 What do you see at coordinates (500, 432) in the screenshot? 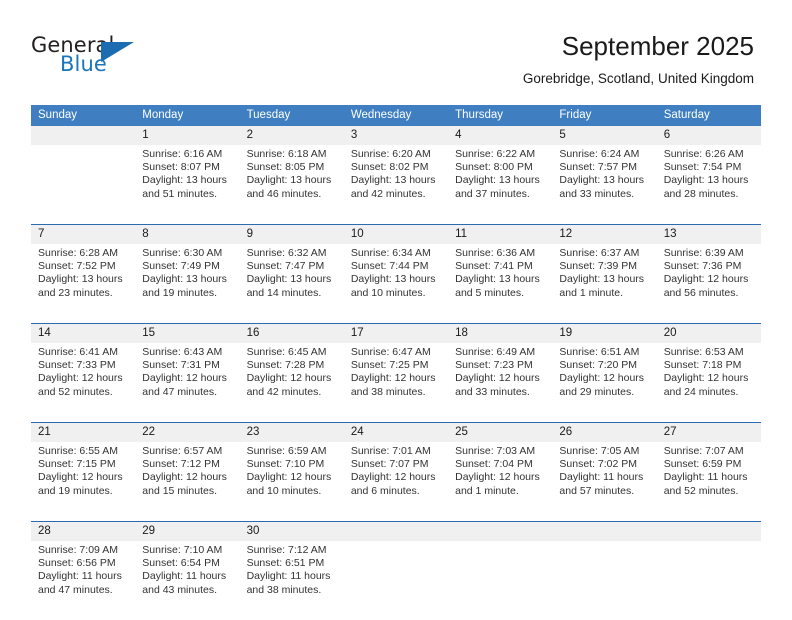
I see `day-number-cell: 25` at bounding box center [500, 432].